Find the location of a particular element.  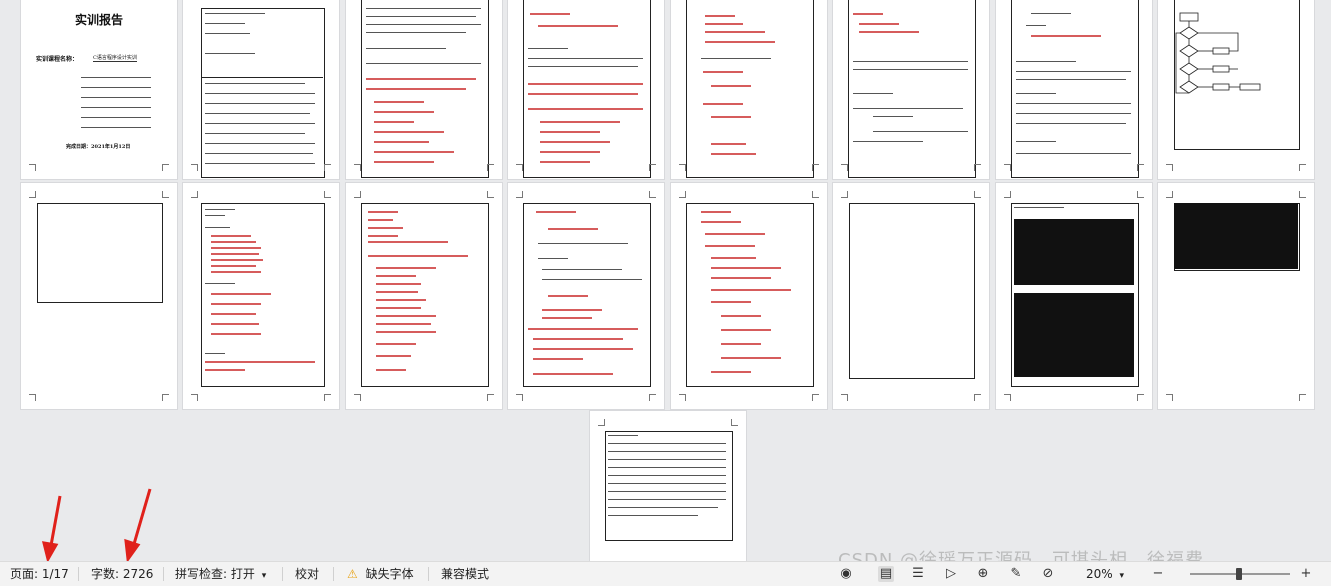

missing-font-label: 缺失字体 is located at coordinates (389, 574).